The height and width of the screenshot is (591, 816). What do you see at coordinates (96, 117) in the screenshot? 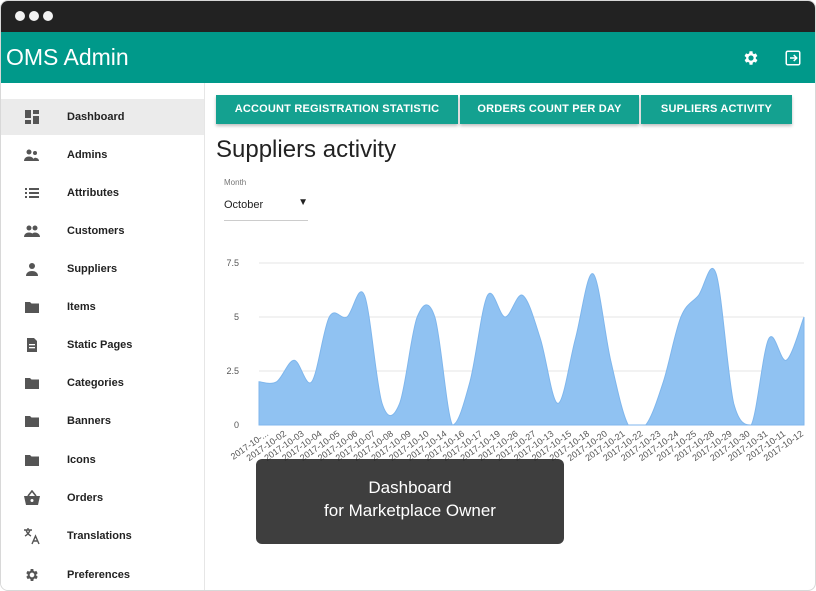
I see `sidebar-item-label: Dashboard` at bounding box center [96, 117].